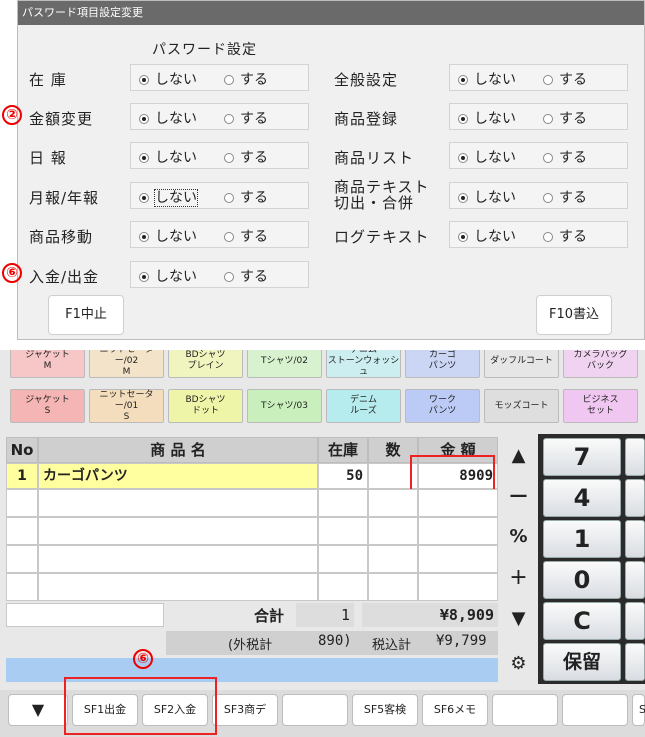  What do you see at coordinates (219, 116) in the screenshot?
I see `radio-group-amount-change: しない する` at bounding box center [219, 116].